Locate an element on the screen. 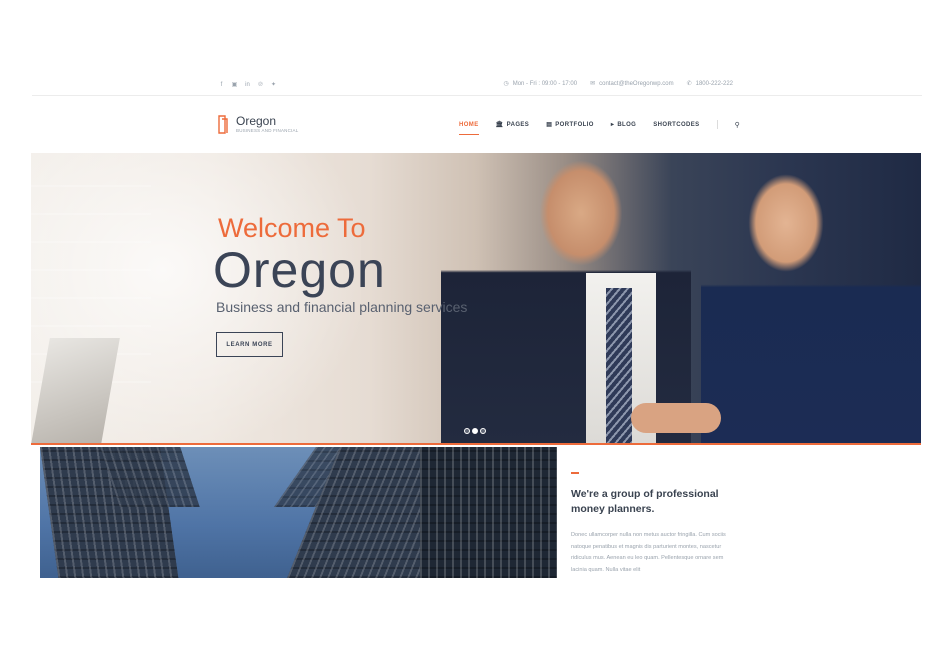  logo-mark-icon is located at coordinates (223, 124).